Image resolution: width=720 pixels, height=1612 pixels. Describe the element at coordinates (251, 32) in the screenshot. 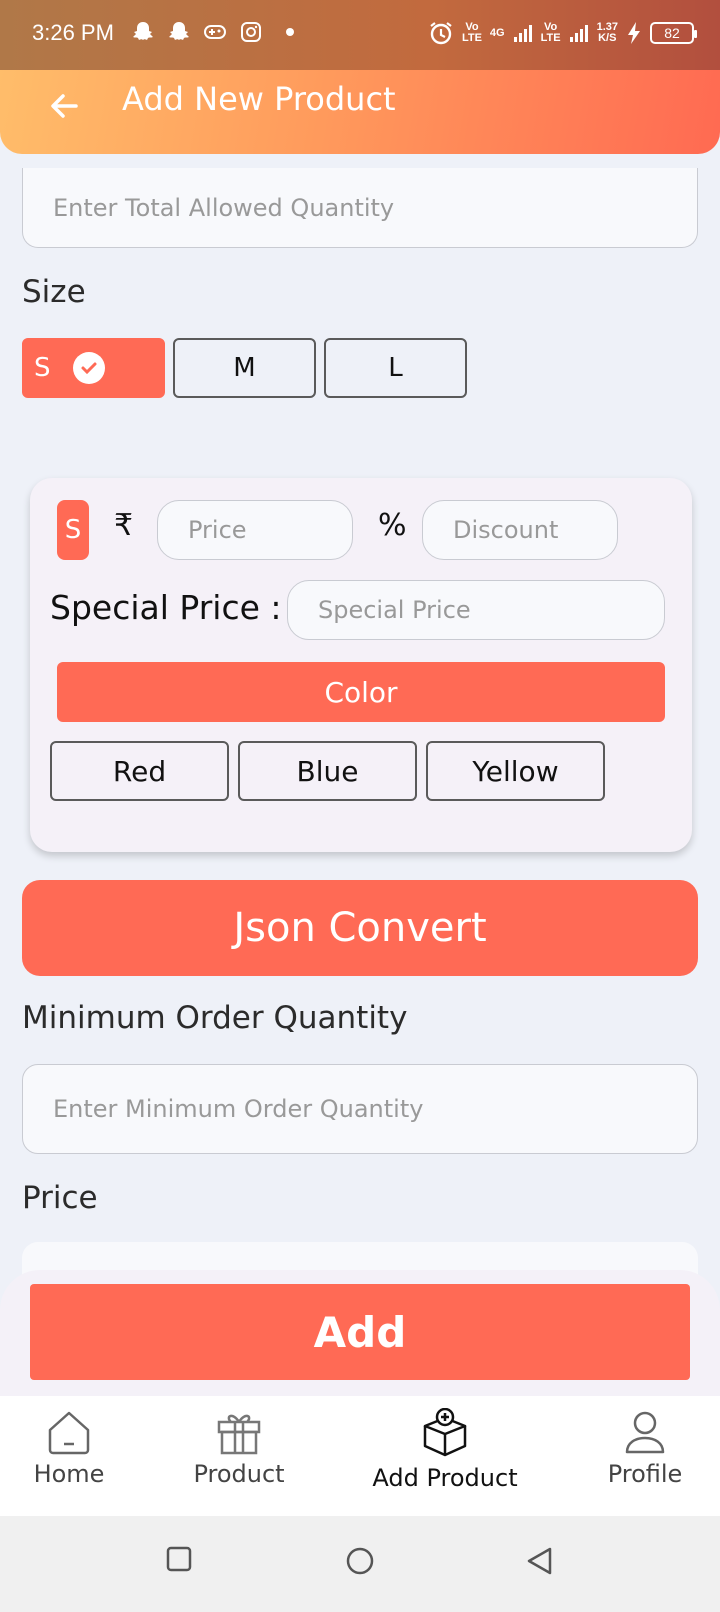

I see `instagram-icon` at that location.